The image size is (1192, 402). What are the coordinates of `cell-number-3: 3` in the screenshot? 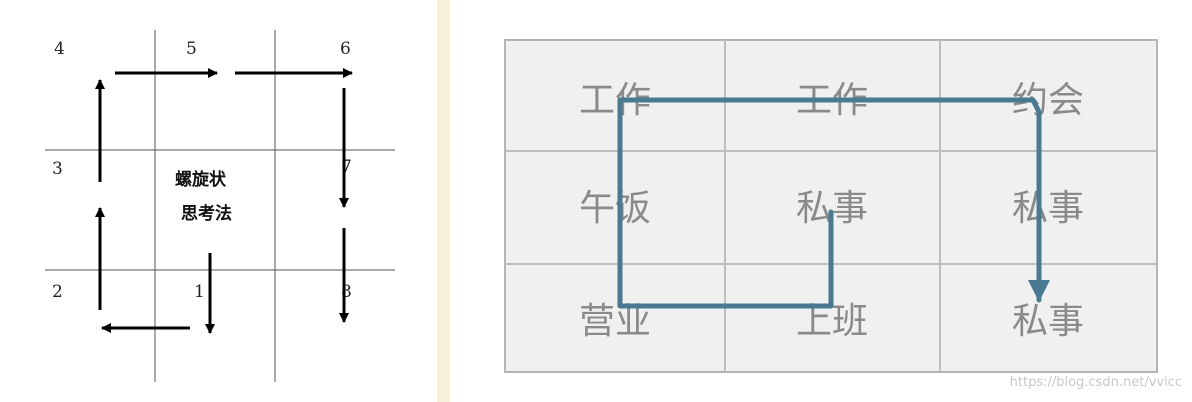 It's located at (57, 169).